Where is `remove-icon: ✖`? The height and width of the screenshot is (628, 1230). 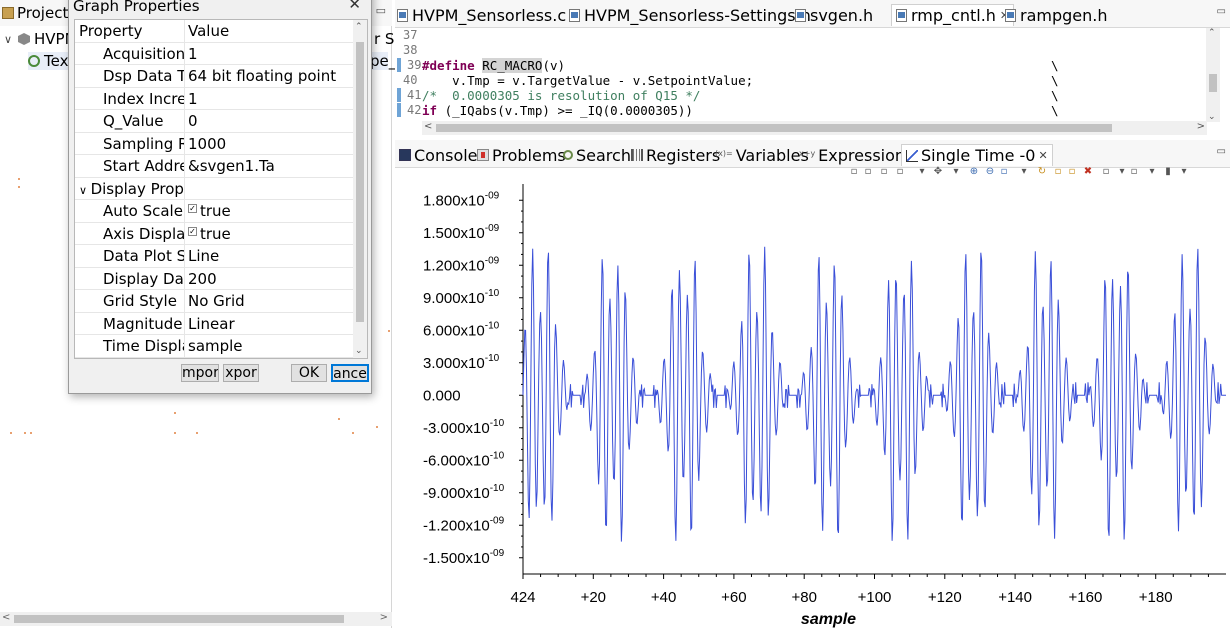
remove-icon: ✖ is located at coordinates (1088, 172).